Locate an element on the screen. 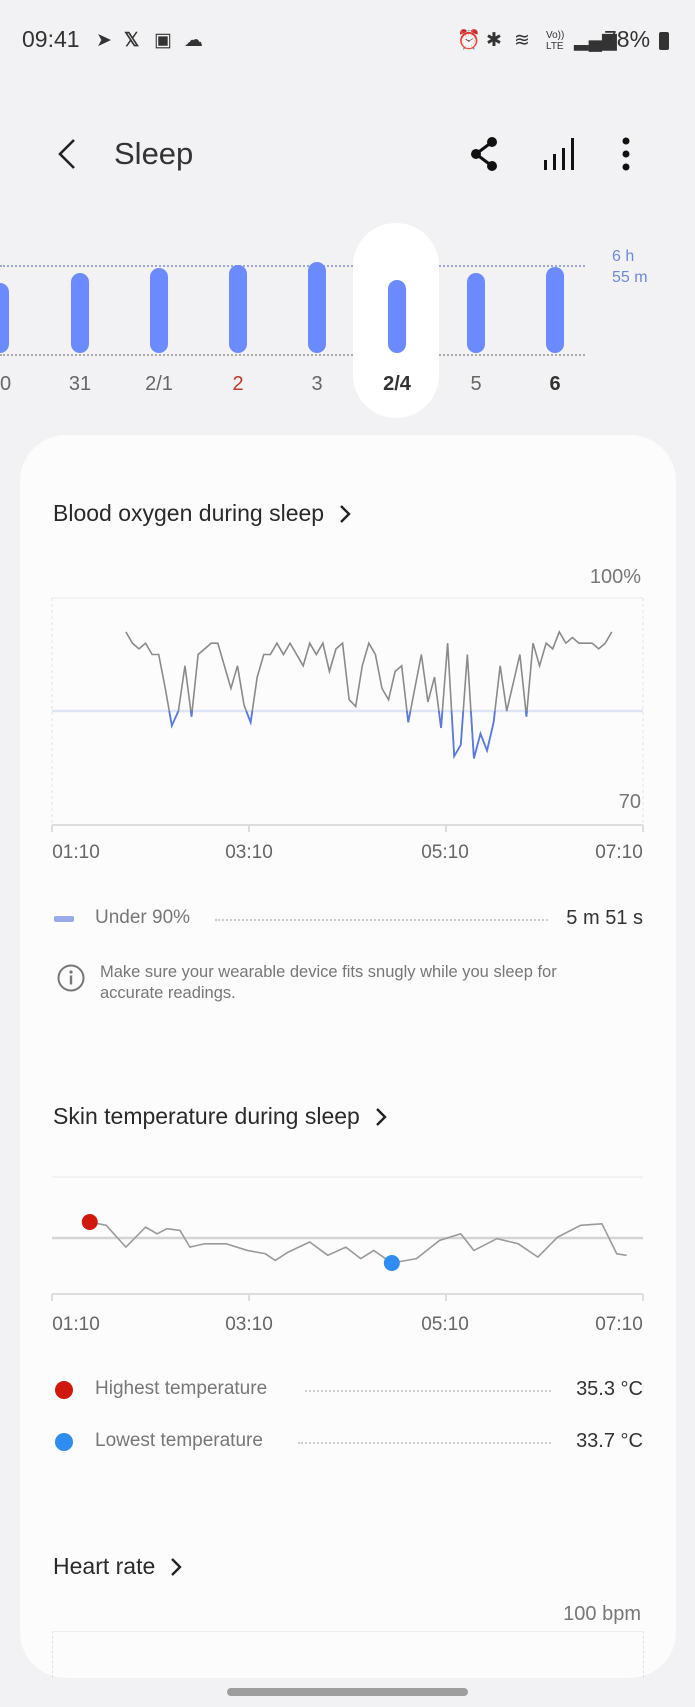  date-label: 31 is located at coordinates (80, 384).